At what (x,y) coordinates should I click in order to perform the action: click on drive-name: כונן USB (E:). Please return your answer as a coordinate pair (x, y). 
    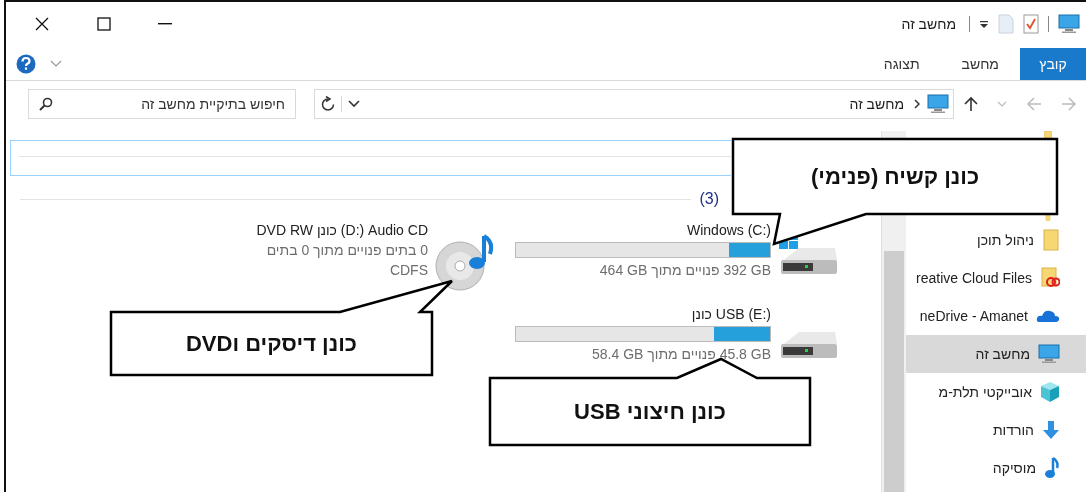
    Looking at the image, I should click on (731, 314).